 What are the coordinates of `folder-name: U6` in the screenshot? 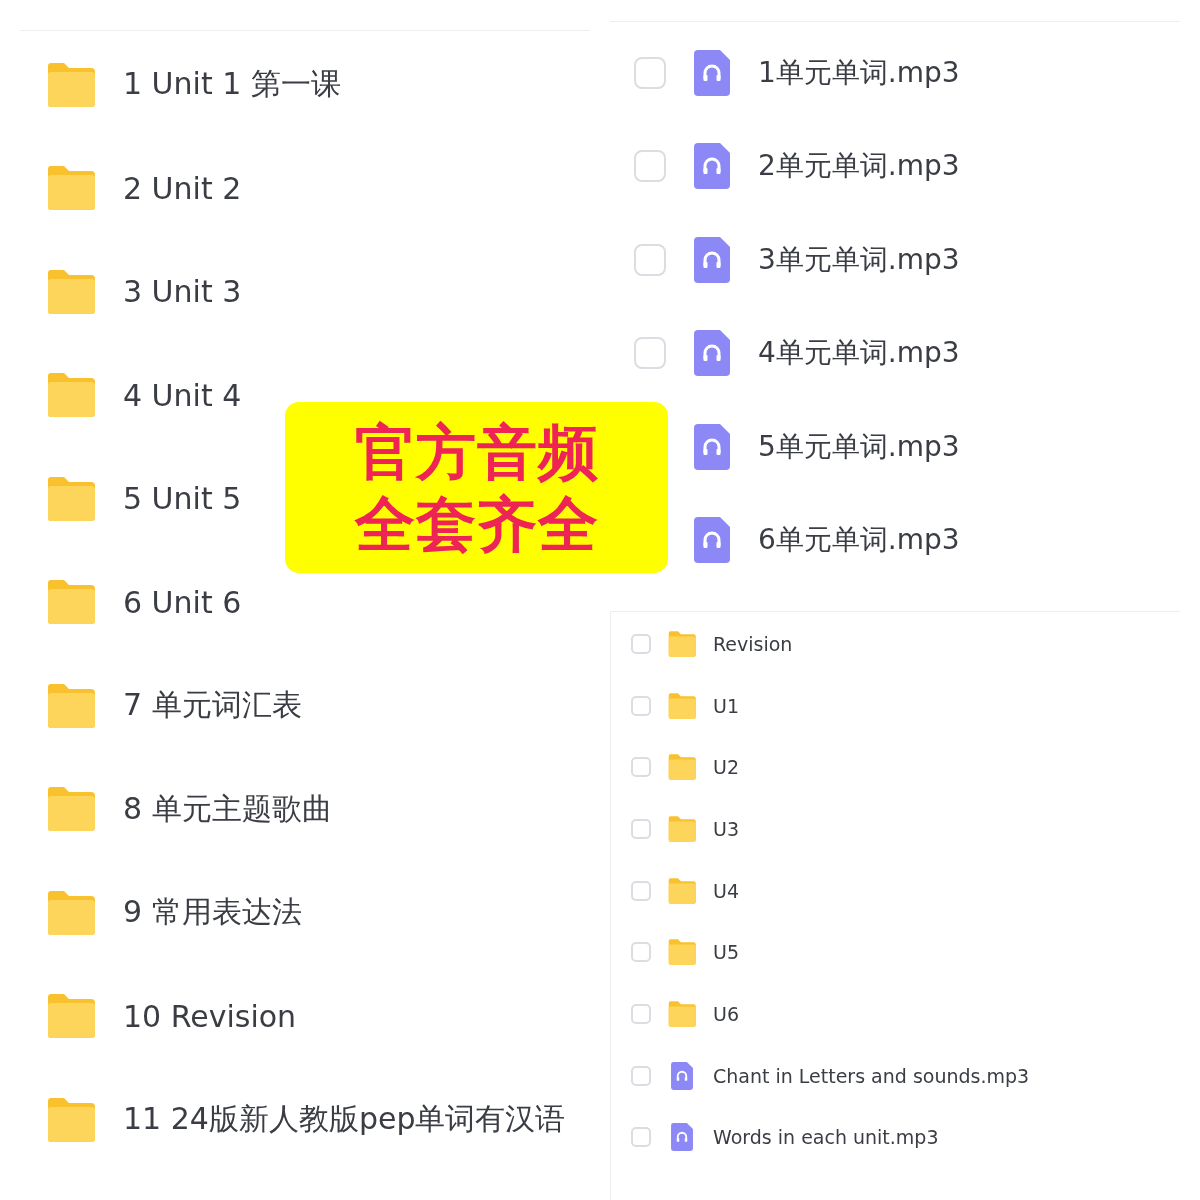 It's located at (726, 1013).